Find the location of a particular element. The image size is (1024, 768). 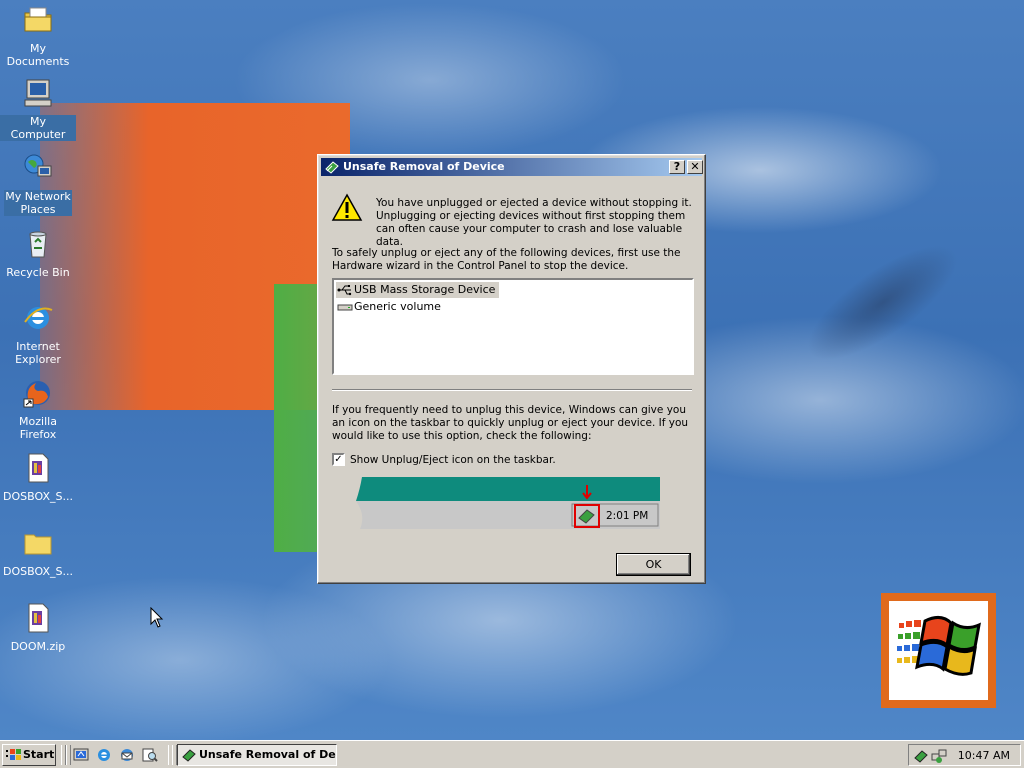

desktop-icon-firefox: Mozilla Firefox is located at coordinates (38, 409).